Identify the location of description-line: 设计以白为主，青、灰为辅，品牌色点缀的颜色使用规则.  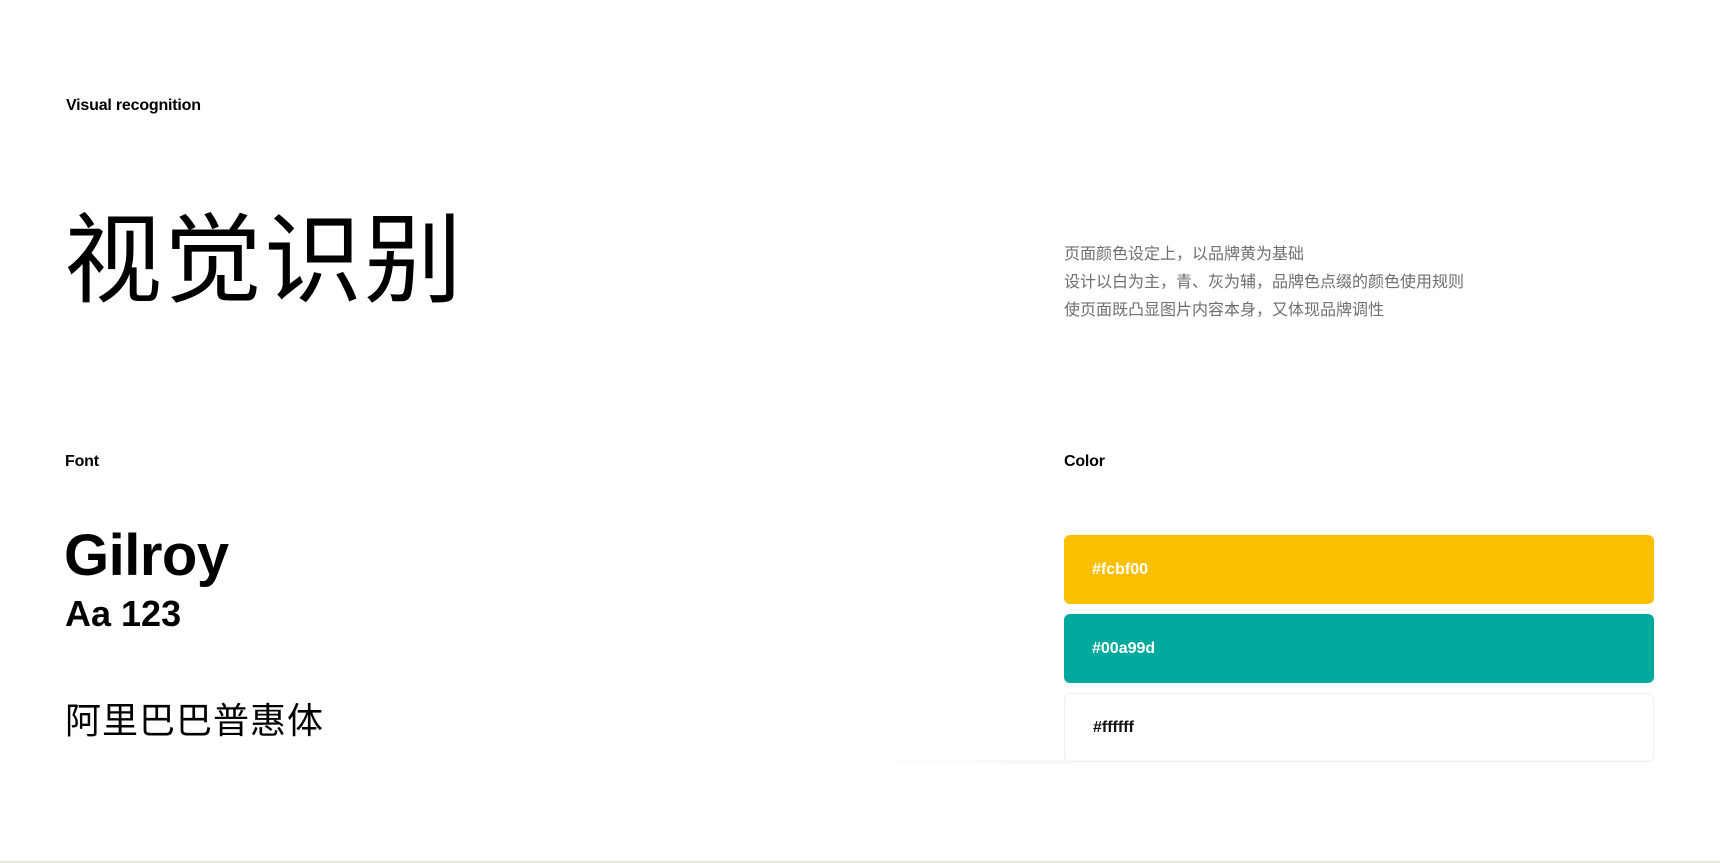
(1264, 281).